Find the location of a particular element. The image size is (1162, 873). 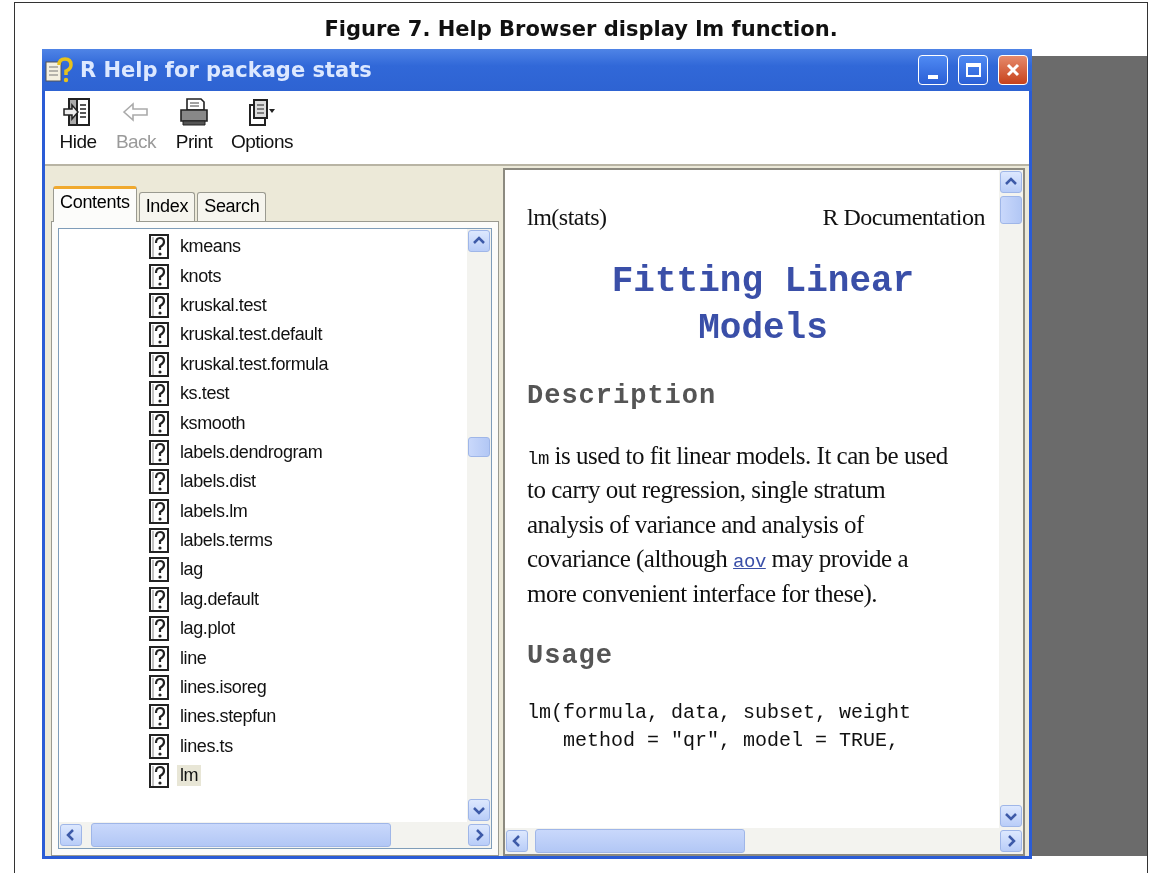

hide-button: Hide is located at coordinates (78, 130).